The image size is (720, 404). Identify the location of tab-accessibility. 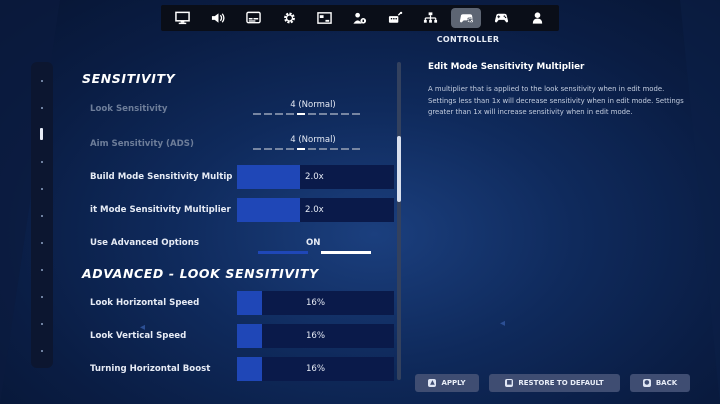
(254, 18).